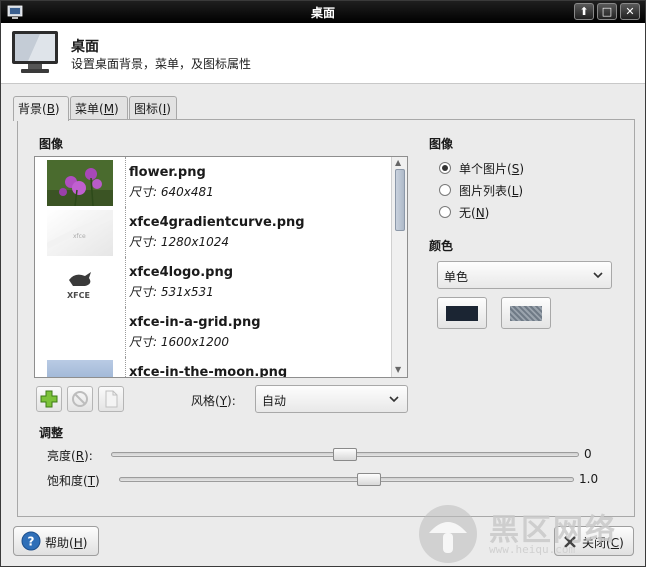 The width and height of the screenshot is (646, 567). I want to click on remove-image-button, so click(80, 399).